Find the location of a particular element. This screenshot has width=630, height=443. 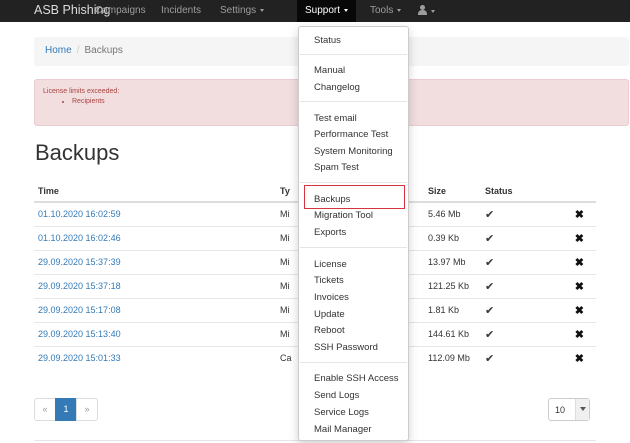

breadcrumb-home-link: Home is located at coordinates (58, 50).